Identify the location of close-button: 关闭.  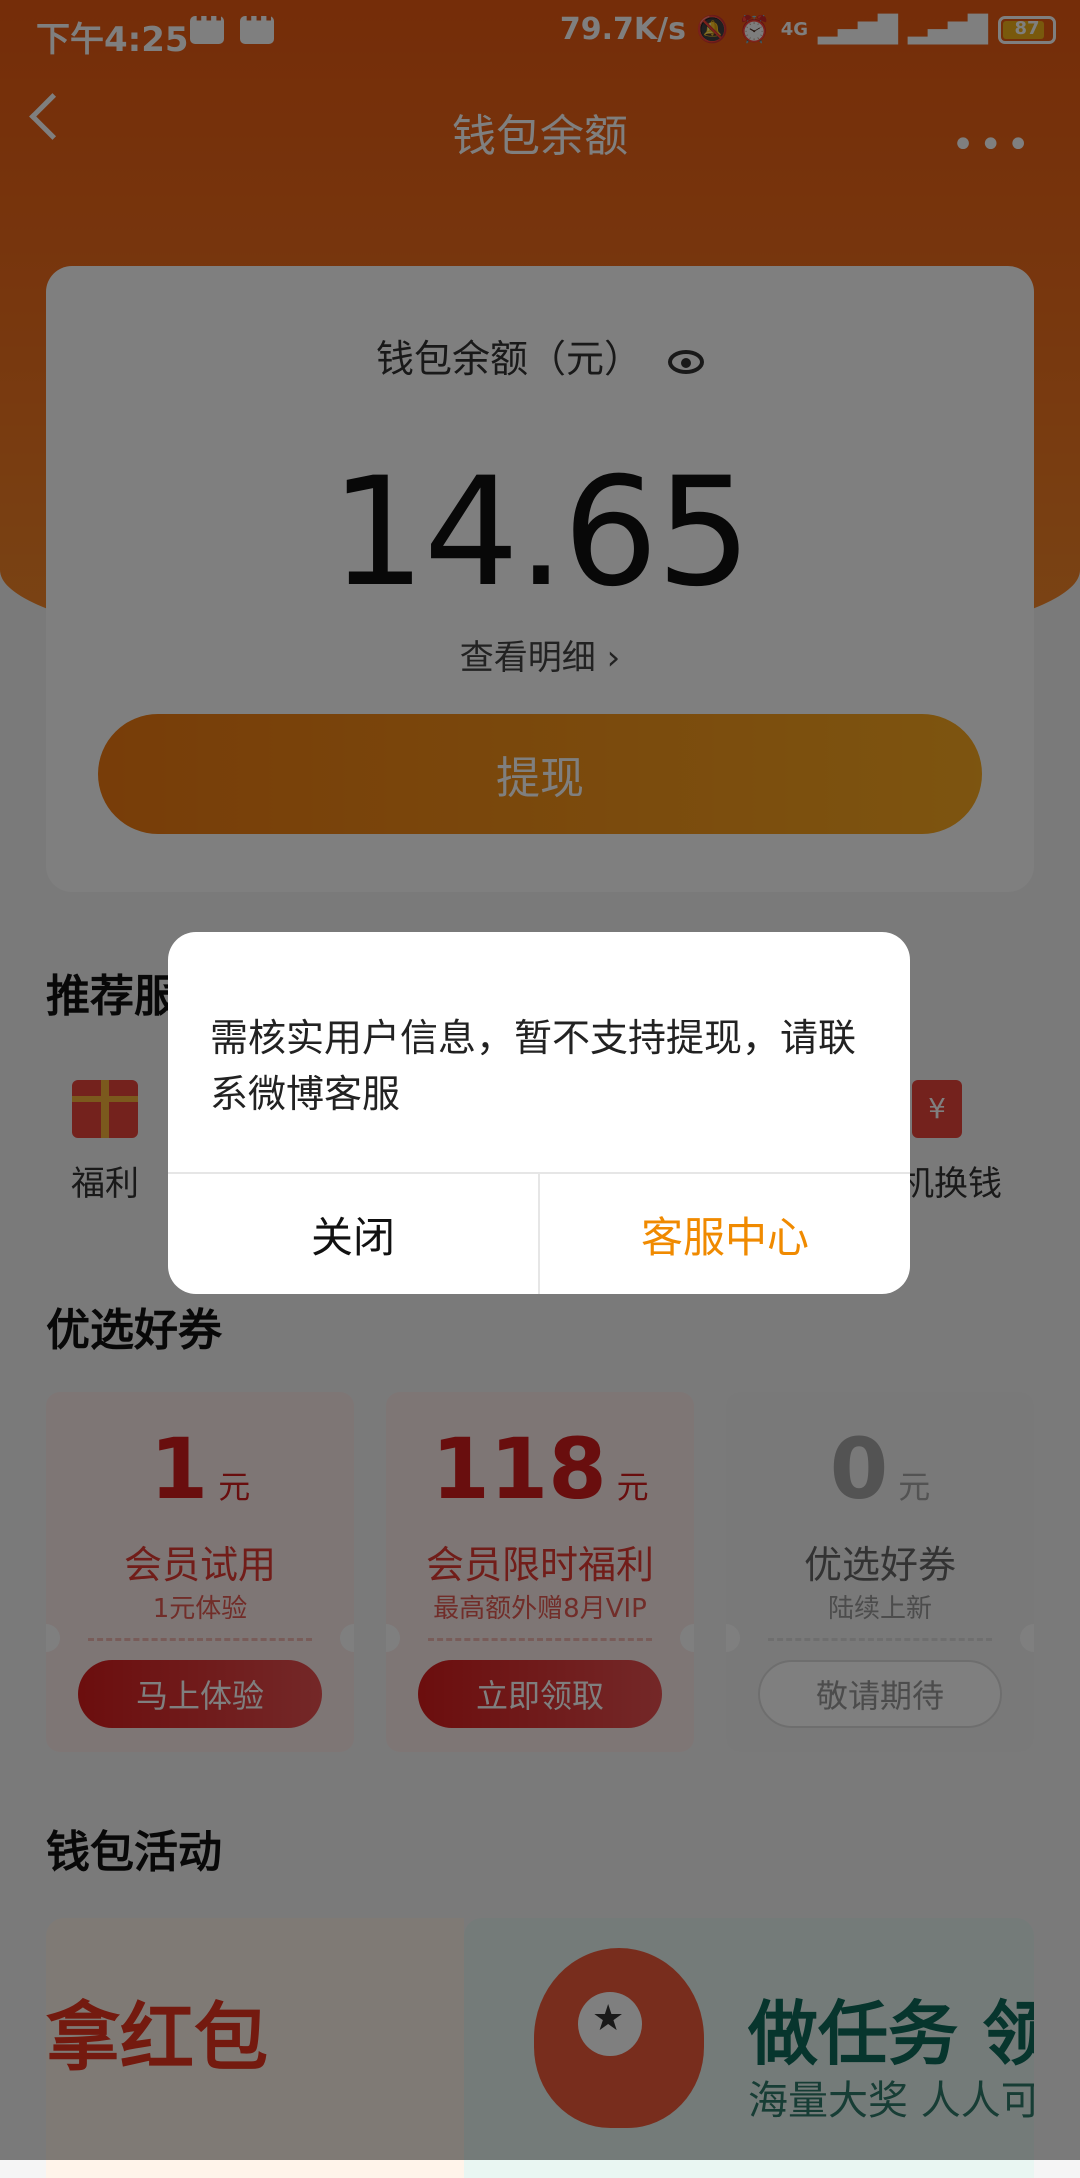
(353, 1234).